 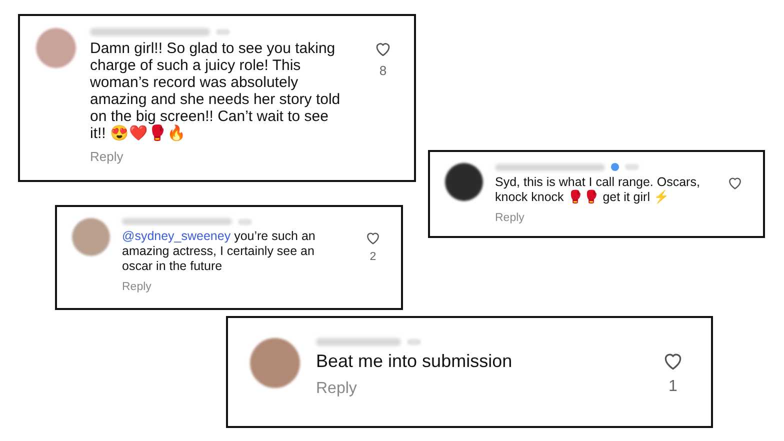 I want to click on comment-text: @sydney_sweeney you’re such an amazing actress, I certainly see an oscar in the future, so click(x=219, y=251).